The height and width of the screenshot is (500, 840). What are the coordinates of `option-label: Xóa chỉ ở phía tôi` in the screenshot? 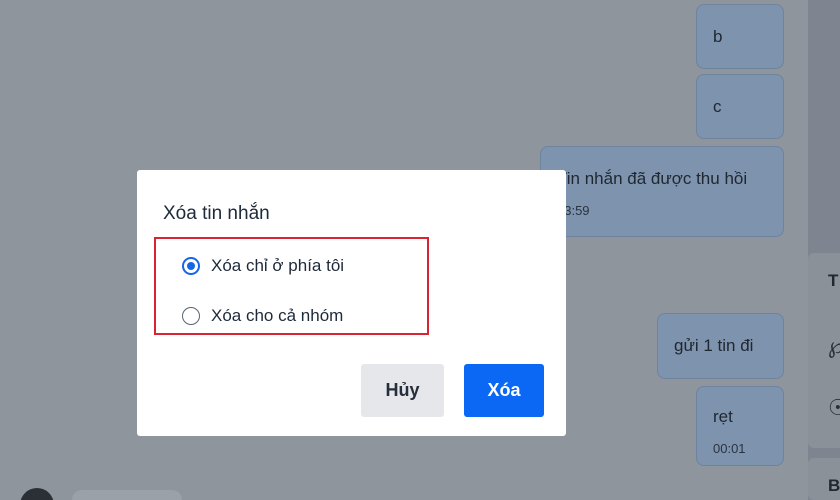 It's located at (278, 265).